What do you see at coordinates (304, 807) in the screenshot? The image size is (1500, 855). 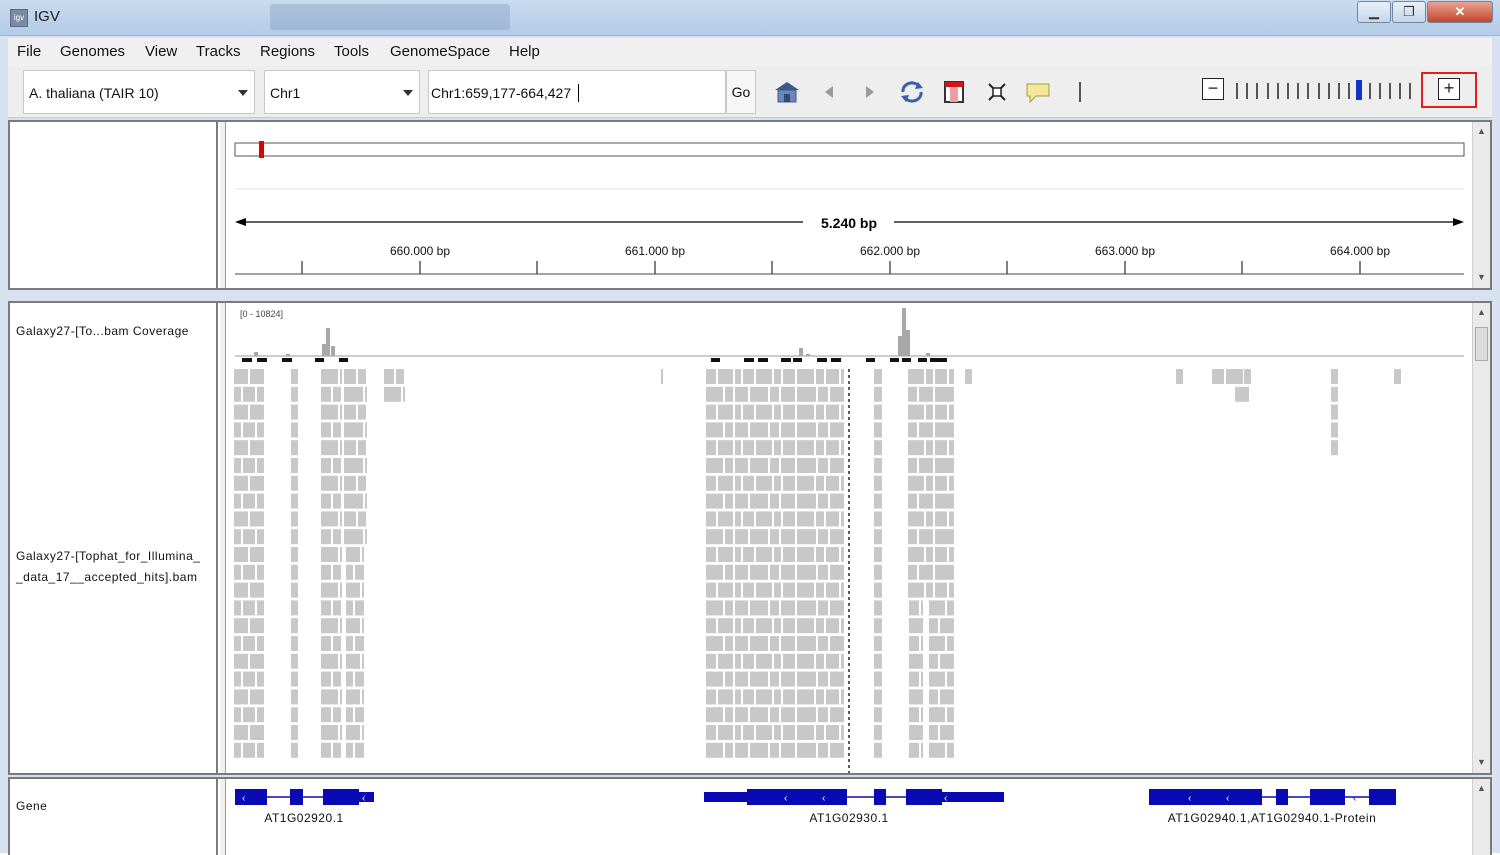 I see `gene-at1g02920: ‹ ‹ ‹ AT1G02920.1` at bounding box center [304, 807].